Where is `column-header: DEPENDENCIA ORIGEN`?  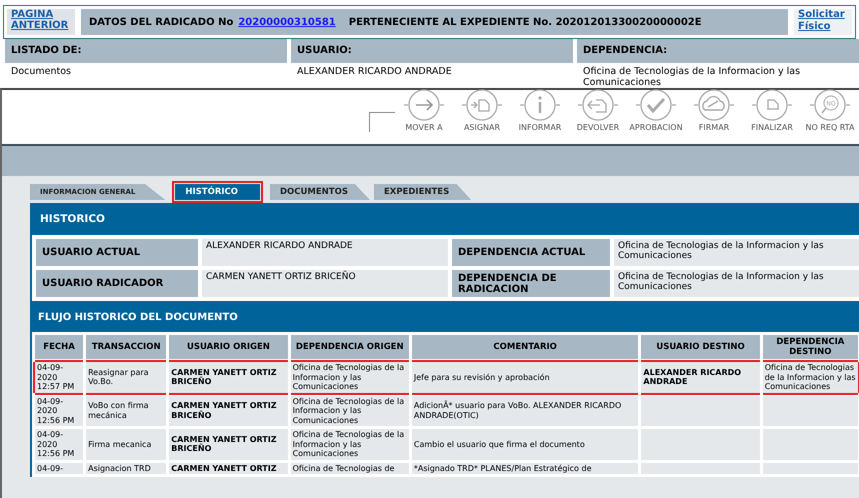
column-header: DEPENDENCIA ORIGEN is located at coordinates (349, 347).